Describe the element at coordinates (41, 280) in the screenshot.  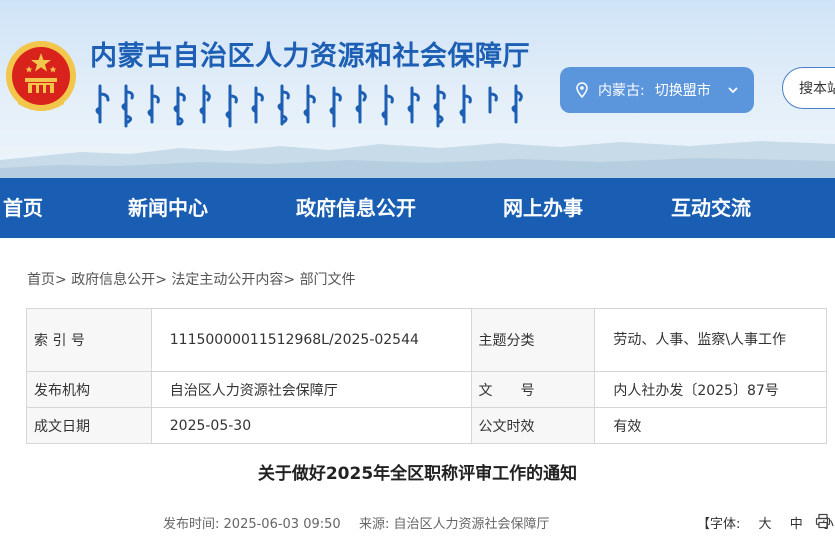
I see `breadcrumb-home: 首页` at that location.